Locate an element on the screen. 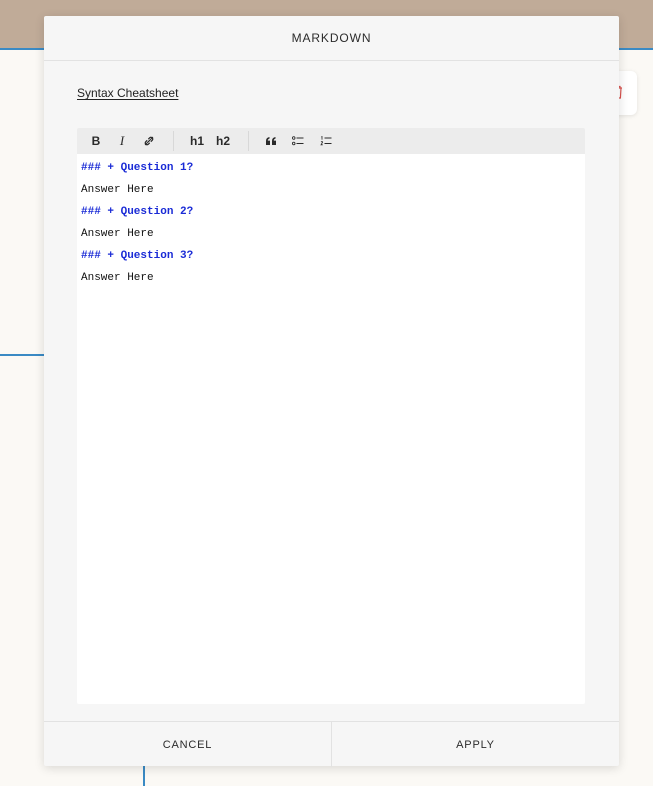 This screenshot has height=786, width=653. editor-line: ### + Question 2? is located at coordinates (137, 212).